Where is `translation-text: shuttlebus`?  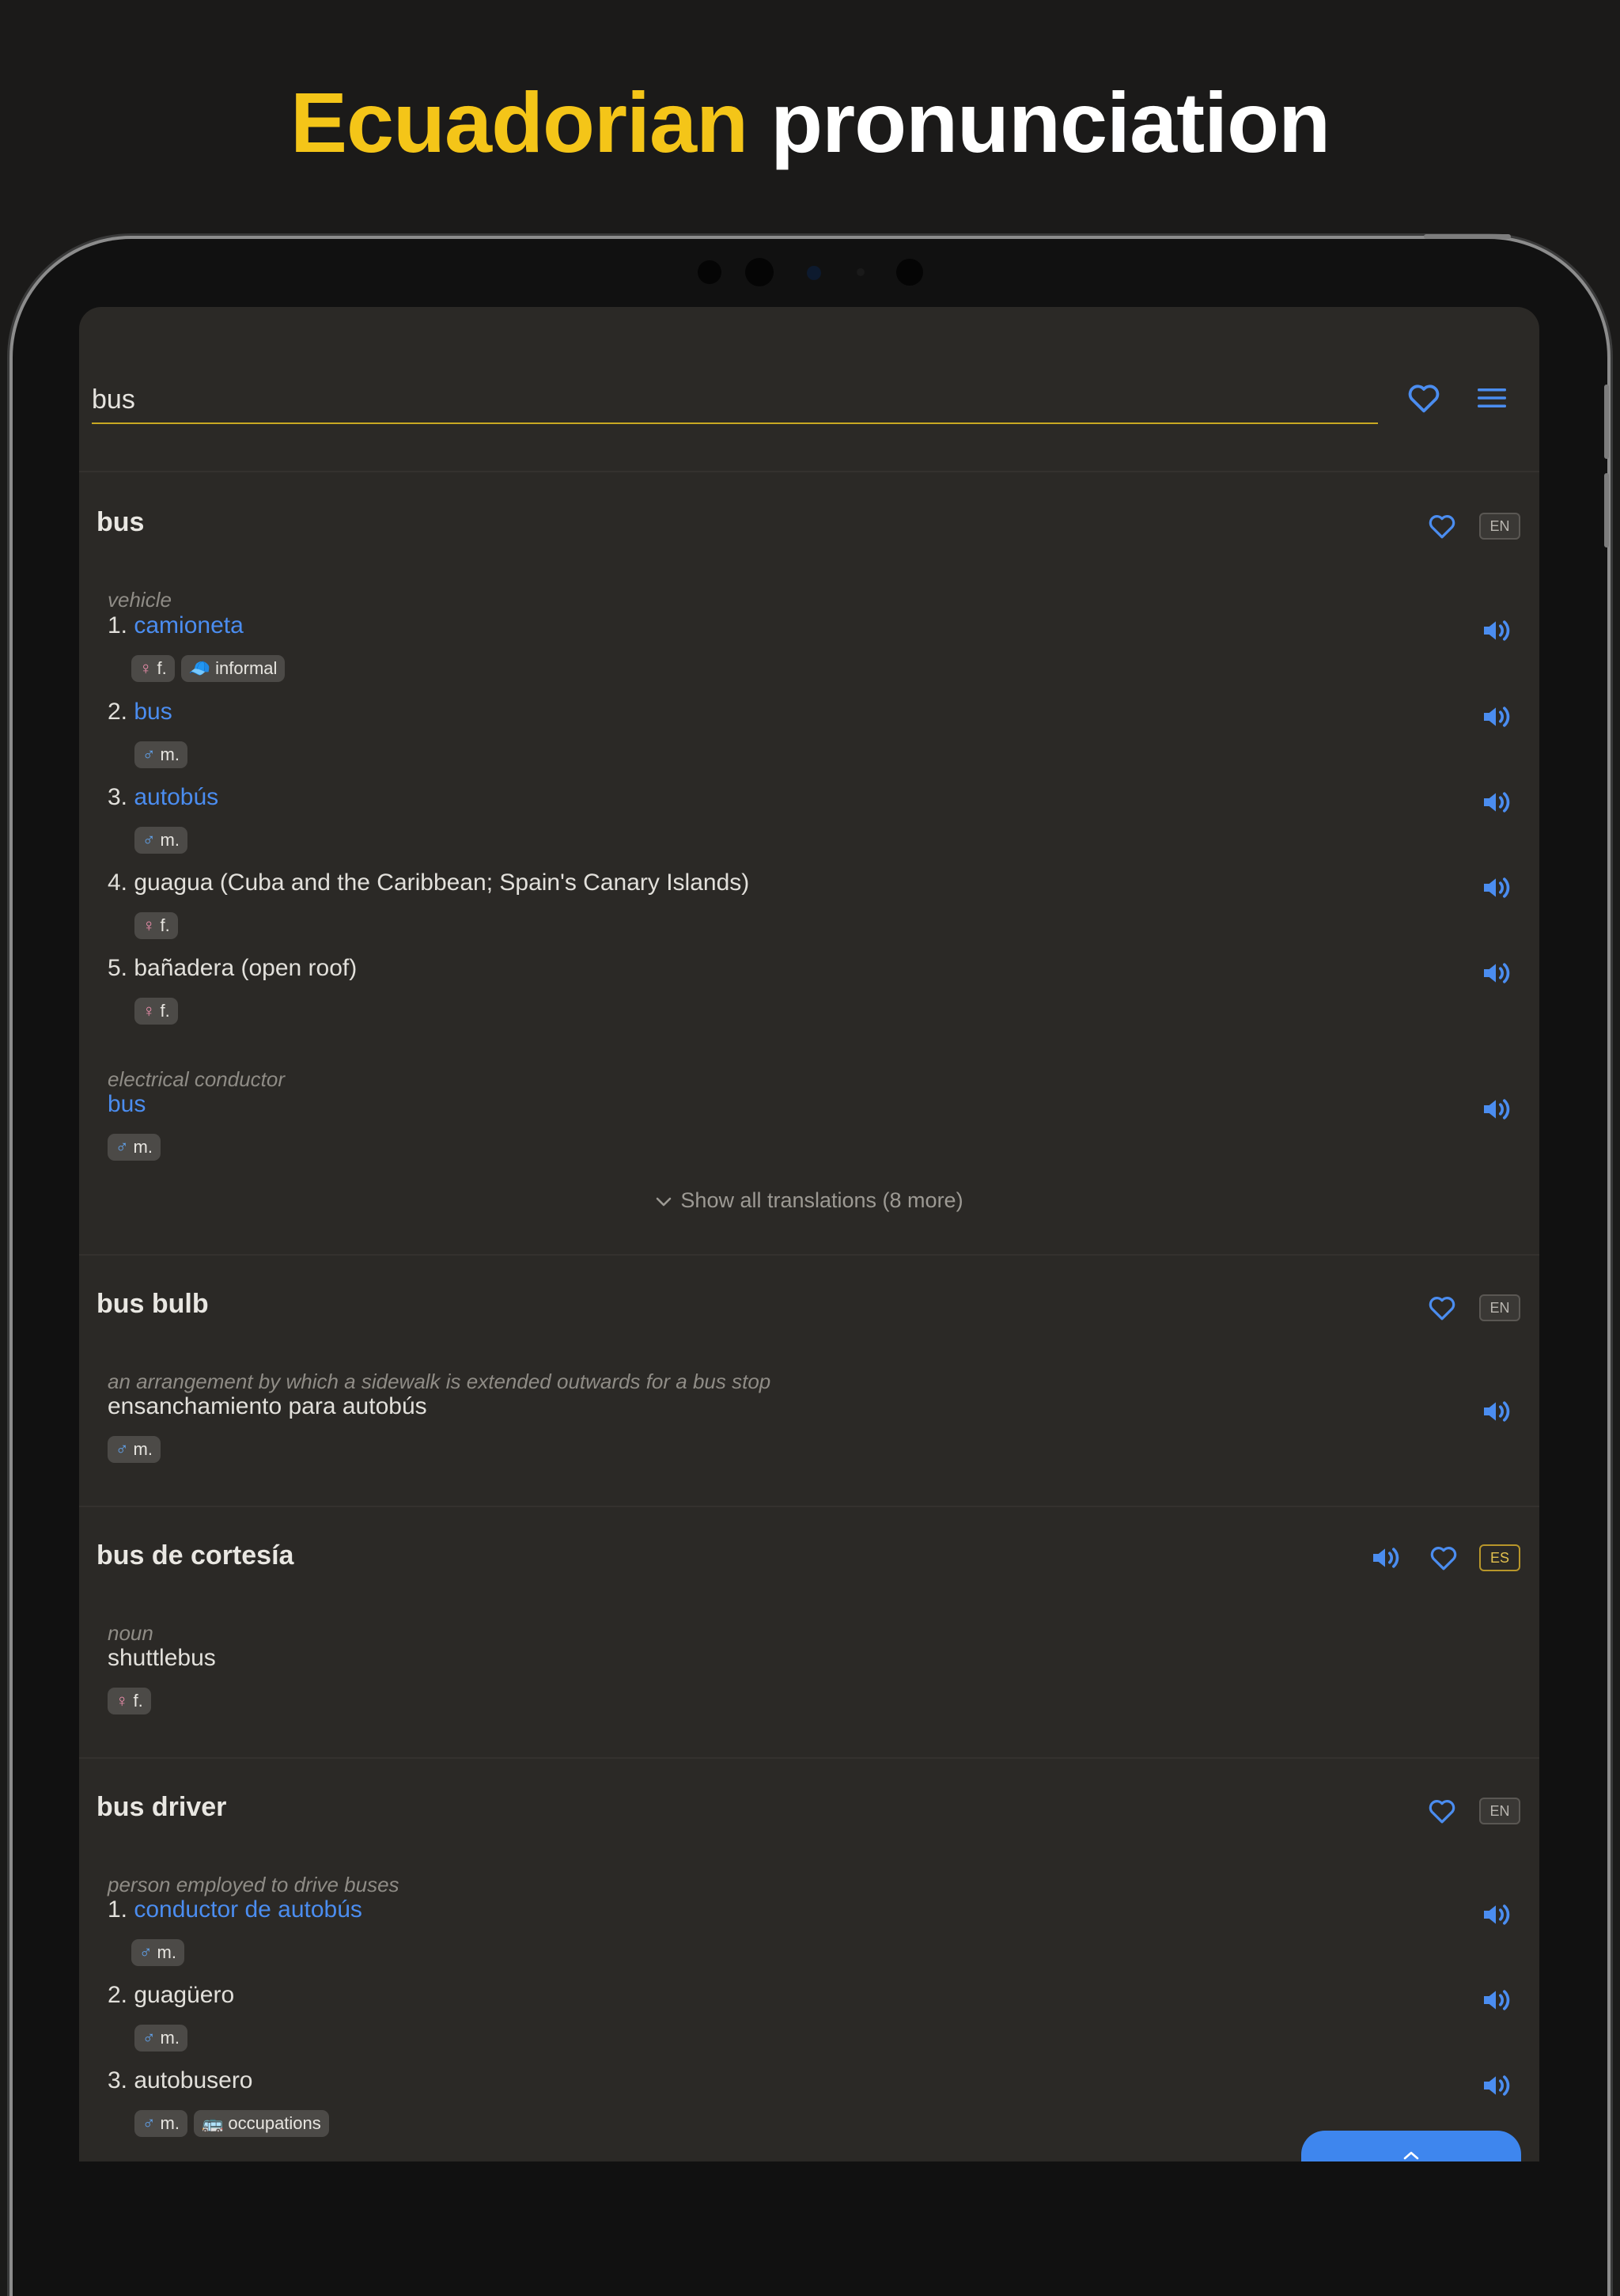 translation-text: shuttlebus is located at coordinates (162, 1658).